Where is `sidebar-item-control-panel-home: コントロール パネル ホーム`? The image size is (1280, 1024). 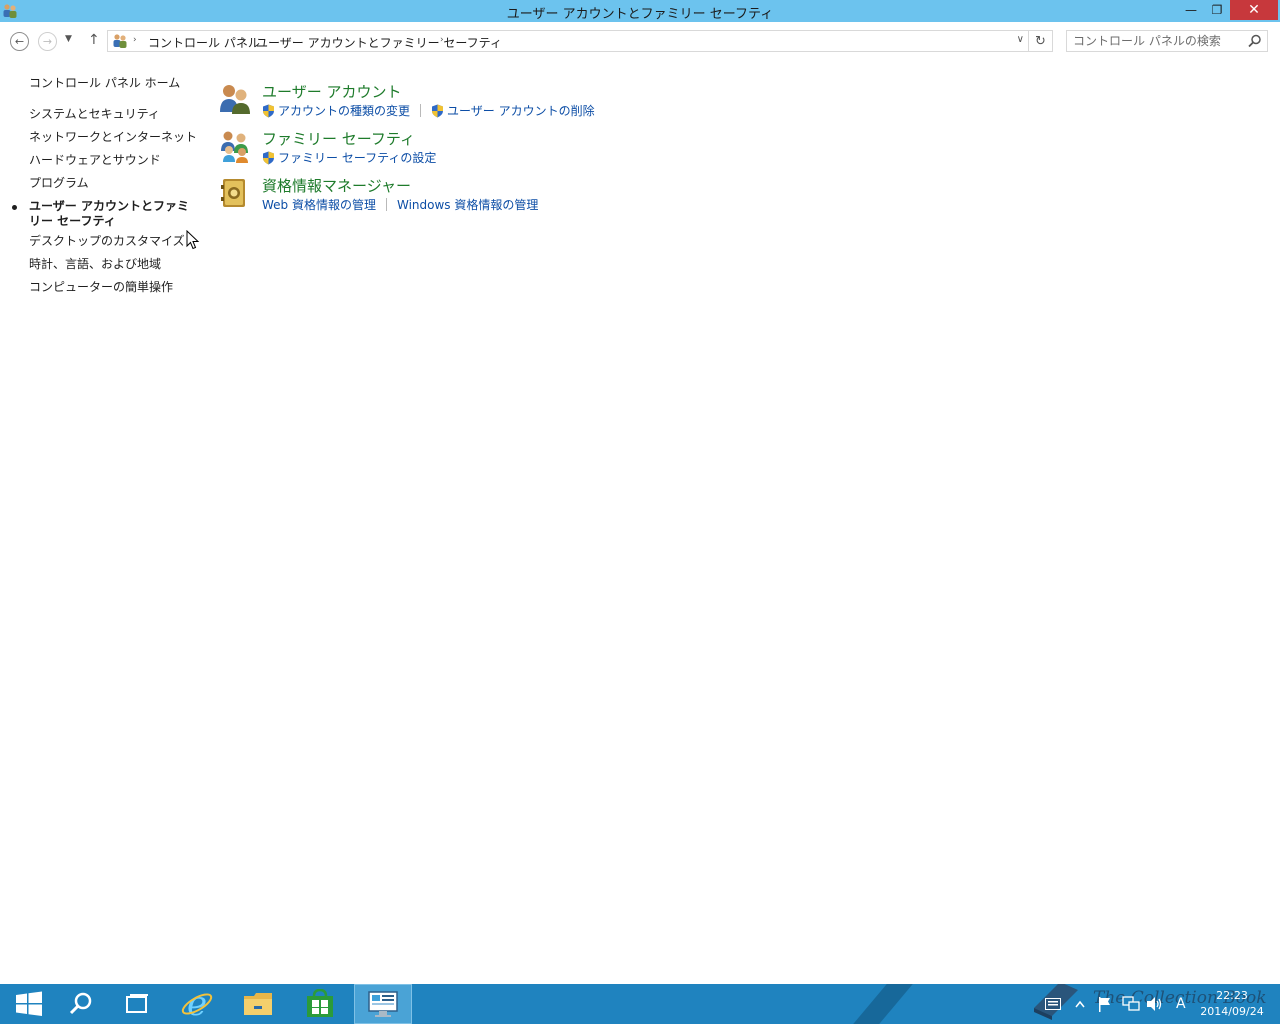 sidebar-item-control-panel-home: コントロール パネル ホーム is located at coordinates (104, 82).